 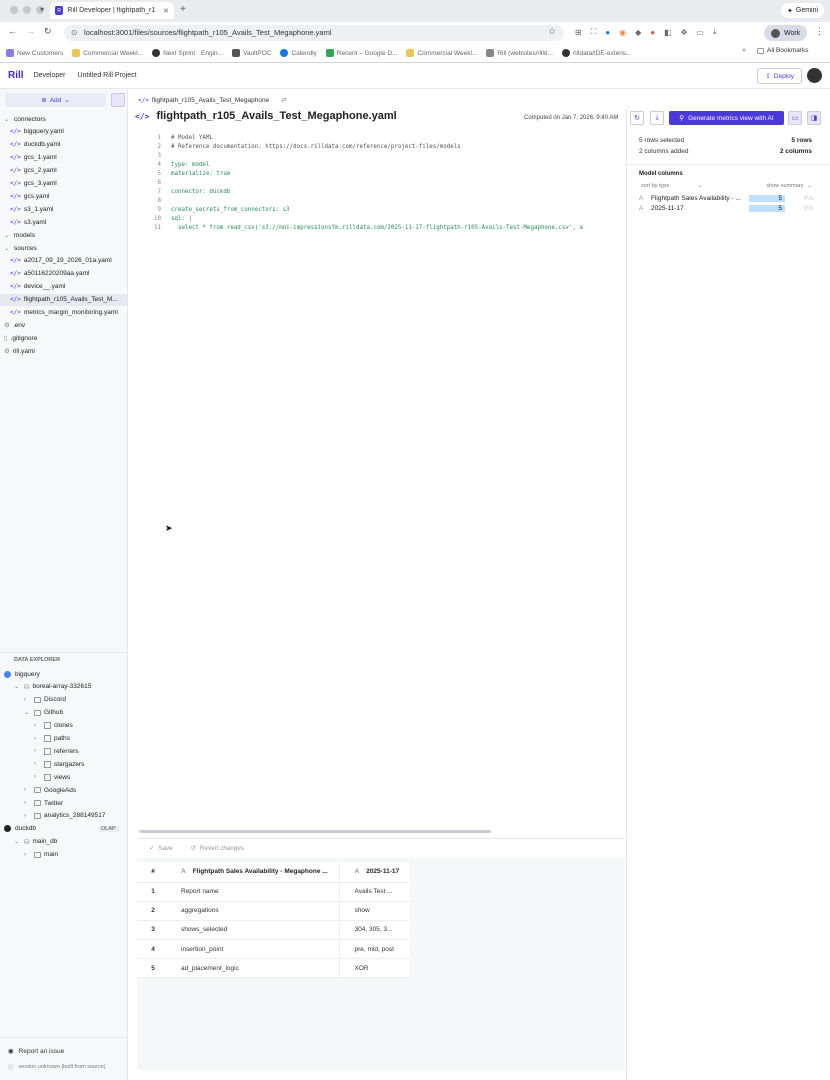 I want to click on file-item: </> a2017_09_19_2026_01a.yaml, so click(x=63, y=261).